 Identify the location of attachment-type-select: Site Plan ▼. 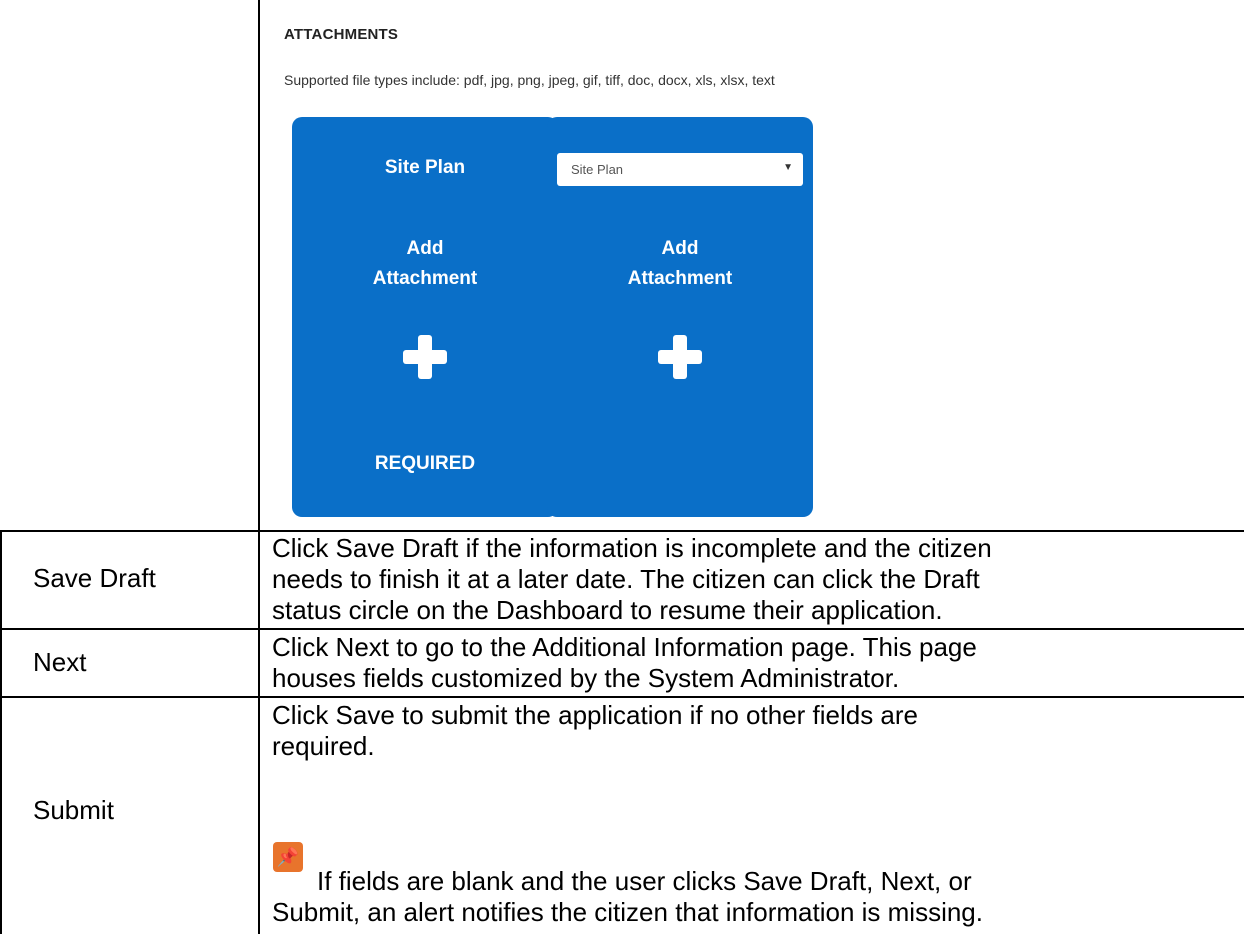
(680, 169).